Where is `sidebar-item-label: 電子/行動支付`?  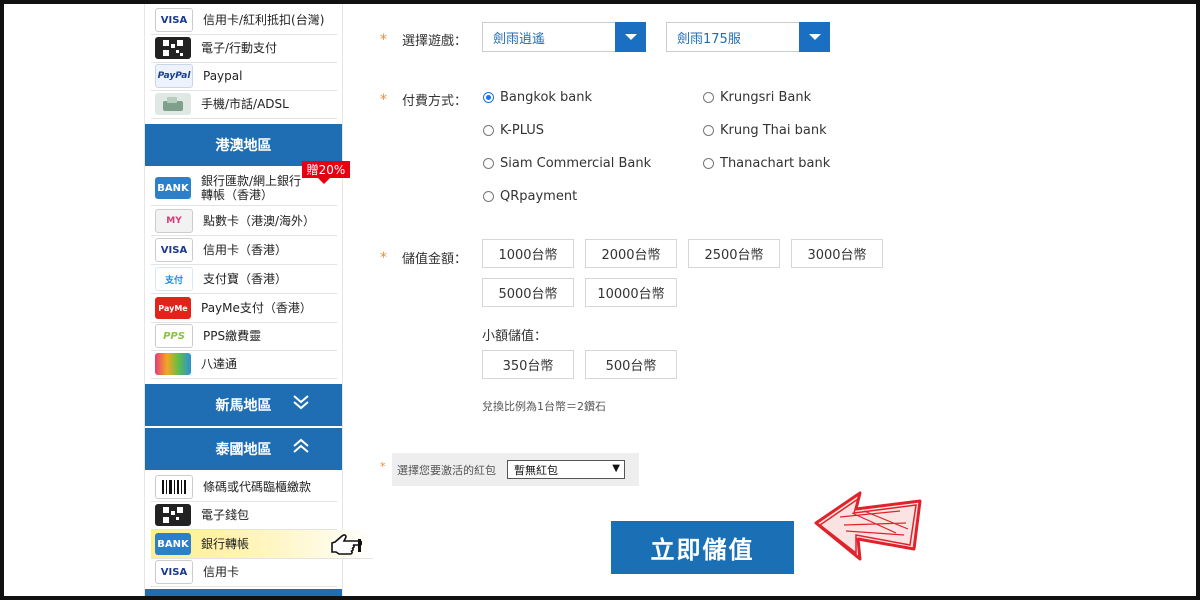
sidebar-item-label: 電子/行動支付 is located at coordinates (239, 48).